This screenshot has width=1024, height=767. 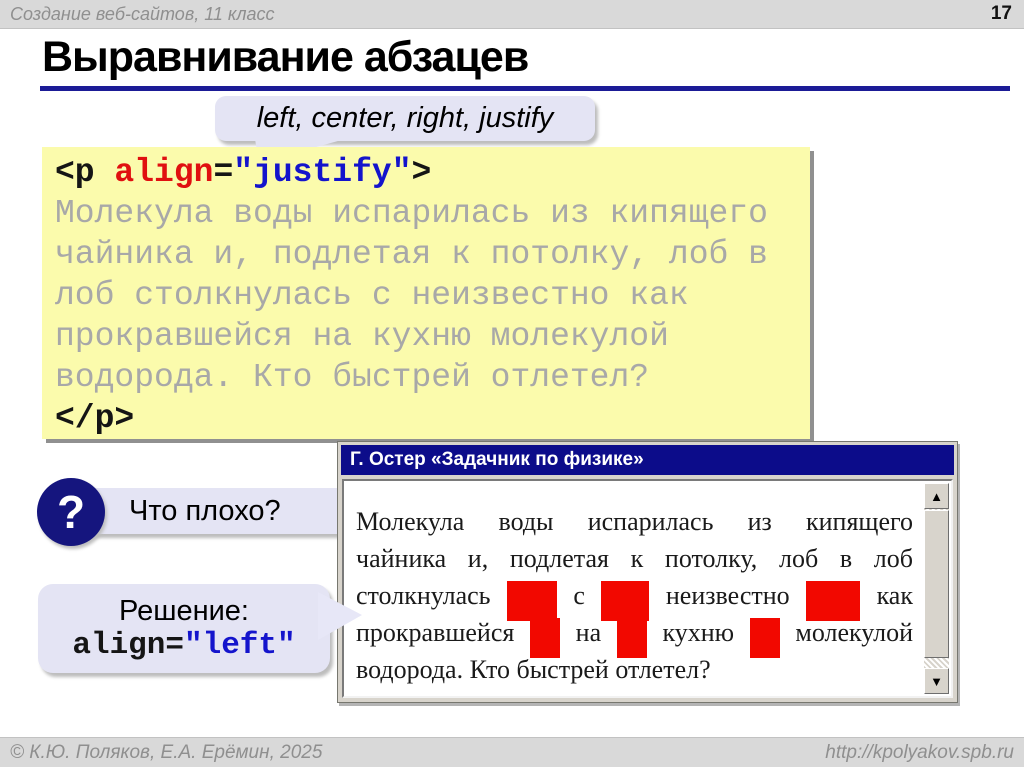 What do you see at coordinates (322, 172) in the screenshot?
I see `code-segment: "justify"` at bounding box center [322, 172].